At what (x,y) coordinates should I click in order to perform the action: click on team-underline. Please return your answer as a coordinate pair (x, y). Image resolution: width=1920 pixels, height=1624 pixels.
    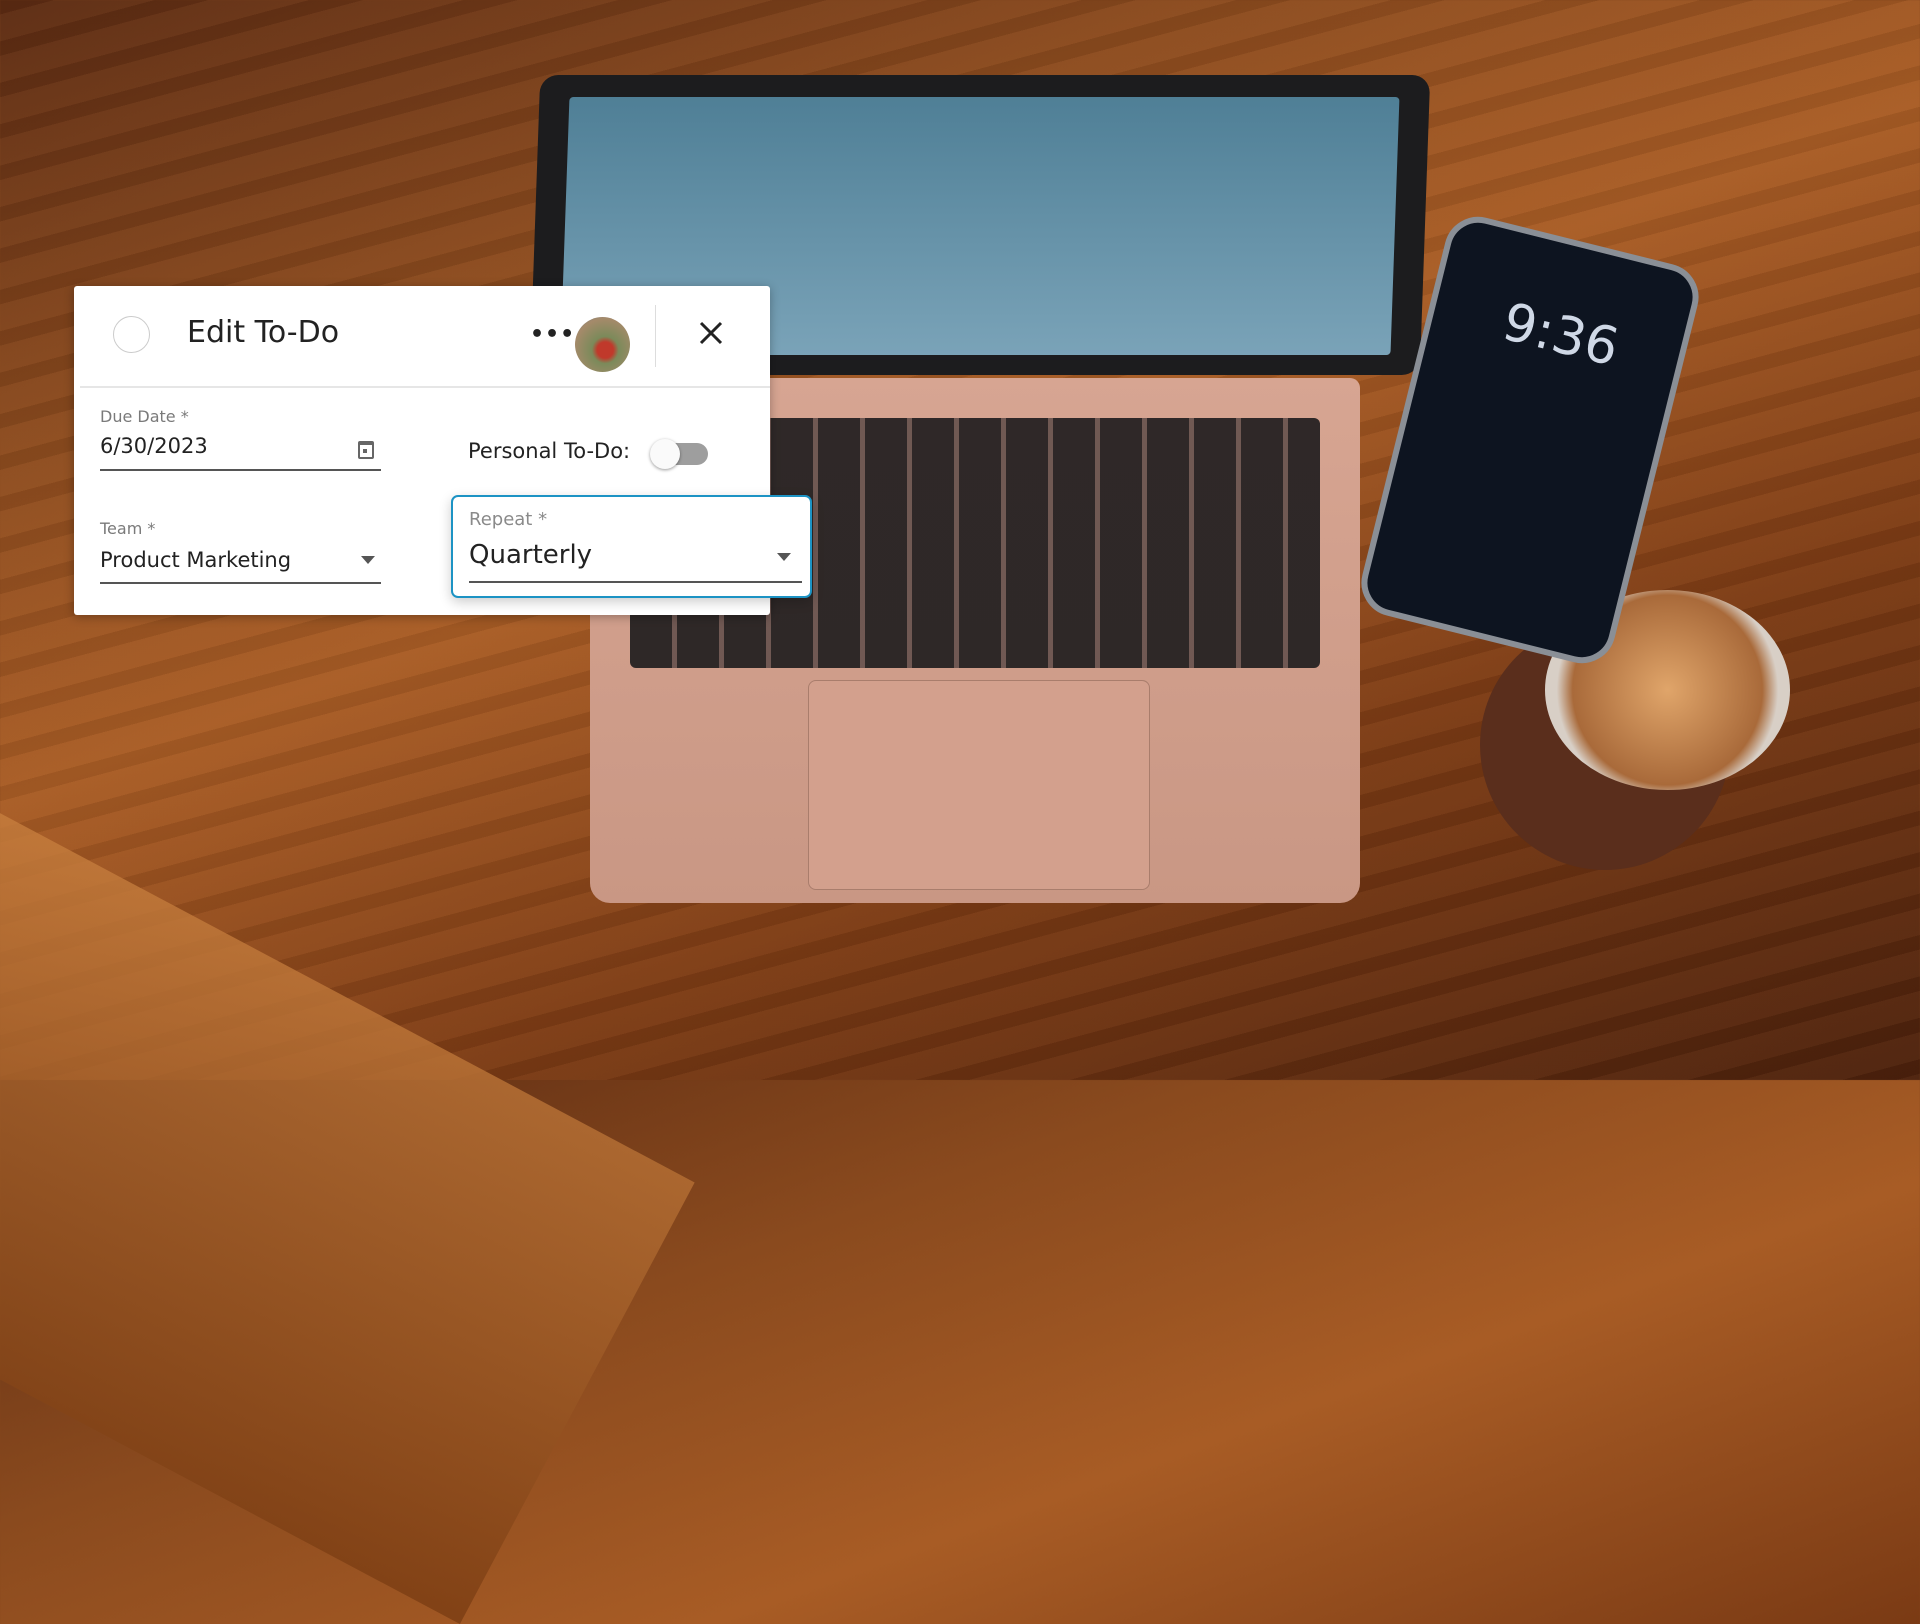
    Looking at the image, I should click on (240, 583).